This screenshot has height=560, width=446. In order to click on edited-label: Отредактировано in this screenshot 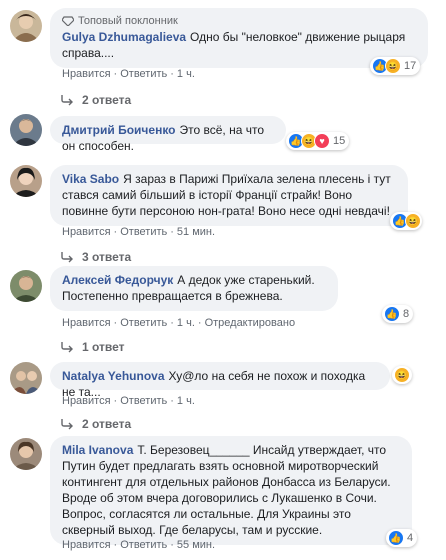, I will do `click(250, 323)`.